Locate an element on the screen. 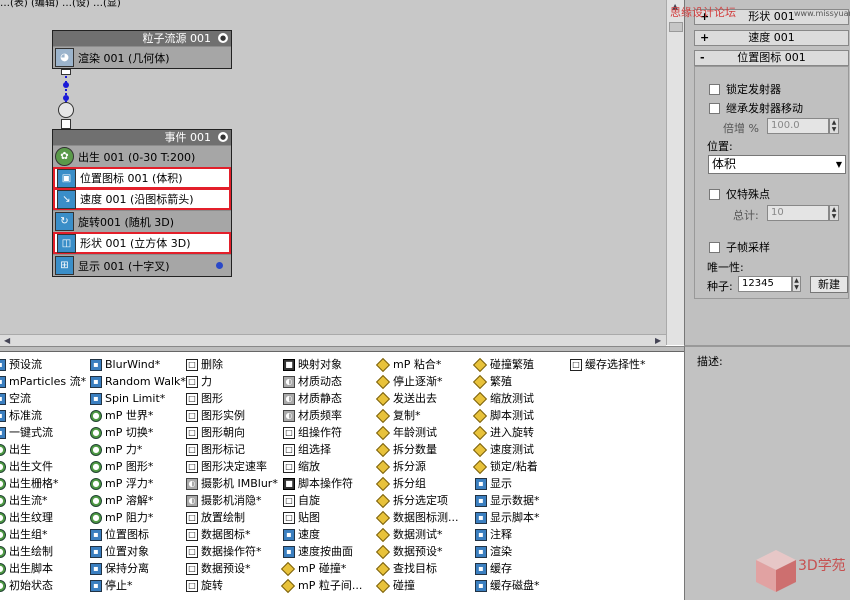 This screenshot has height=600, width=850. chevron-down-icon: ▼ is located at coordinates (839, 164).